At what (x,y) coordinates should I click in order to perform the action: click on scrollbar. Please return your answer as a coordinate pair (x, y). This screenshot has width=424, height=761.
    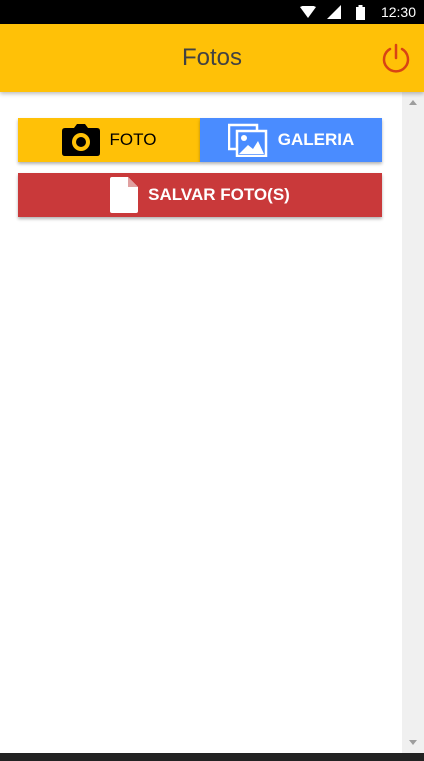
    Looking at the image, I should click on (413, 422).